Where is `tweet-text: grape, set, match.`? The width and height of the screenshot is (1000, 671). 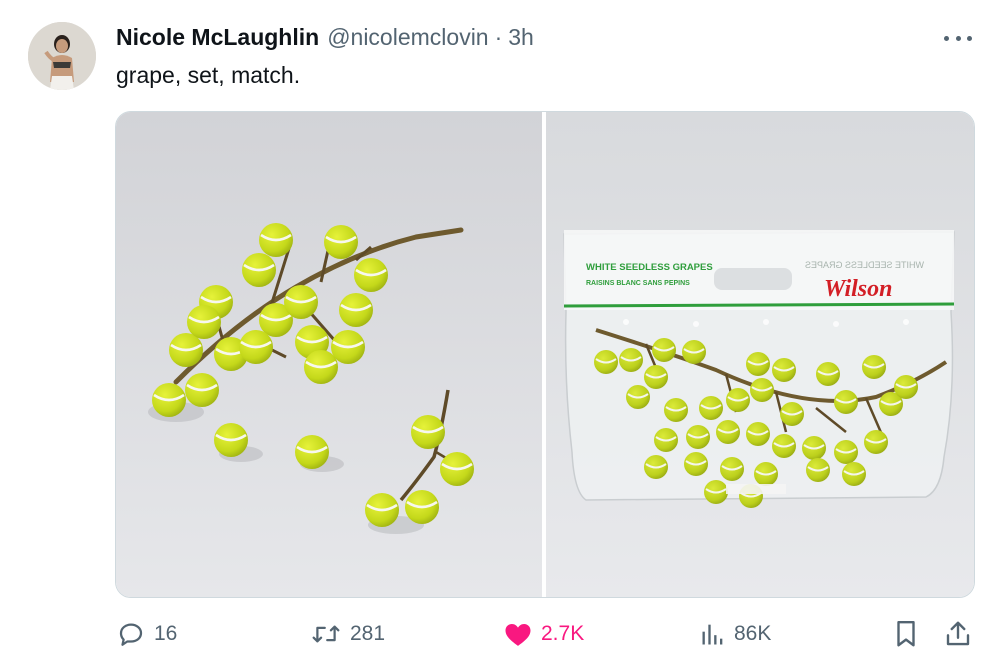 tweet-text: grape, set, match. is located at coordinates (208, 75).